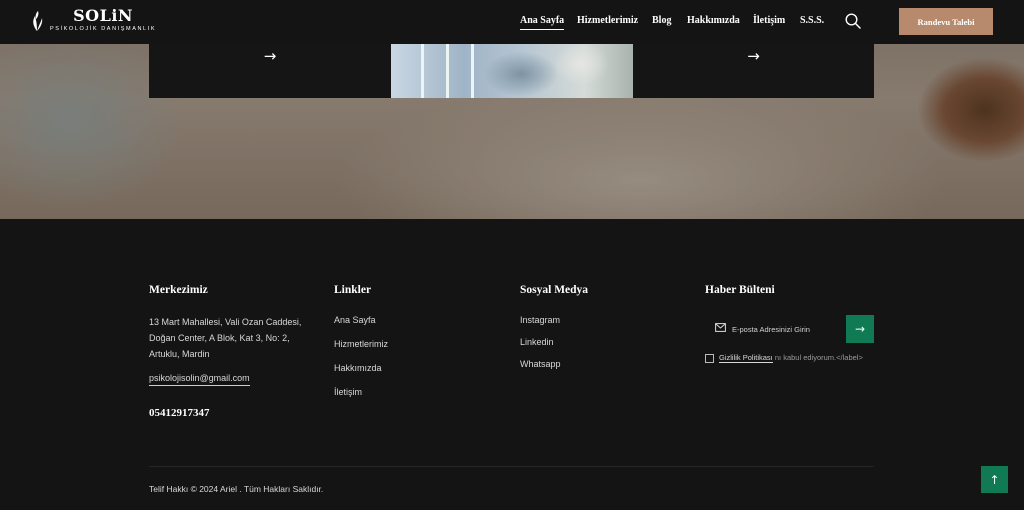  Describe the element at coordinates (178, 290) in the screenshot. I see `footer-title-center: Merkezimiz` at that location.